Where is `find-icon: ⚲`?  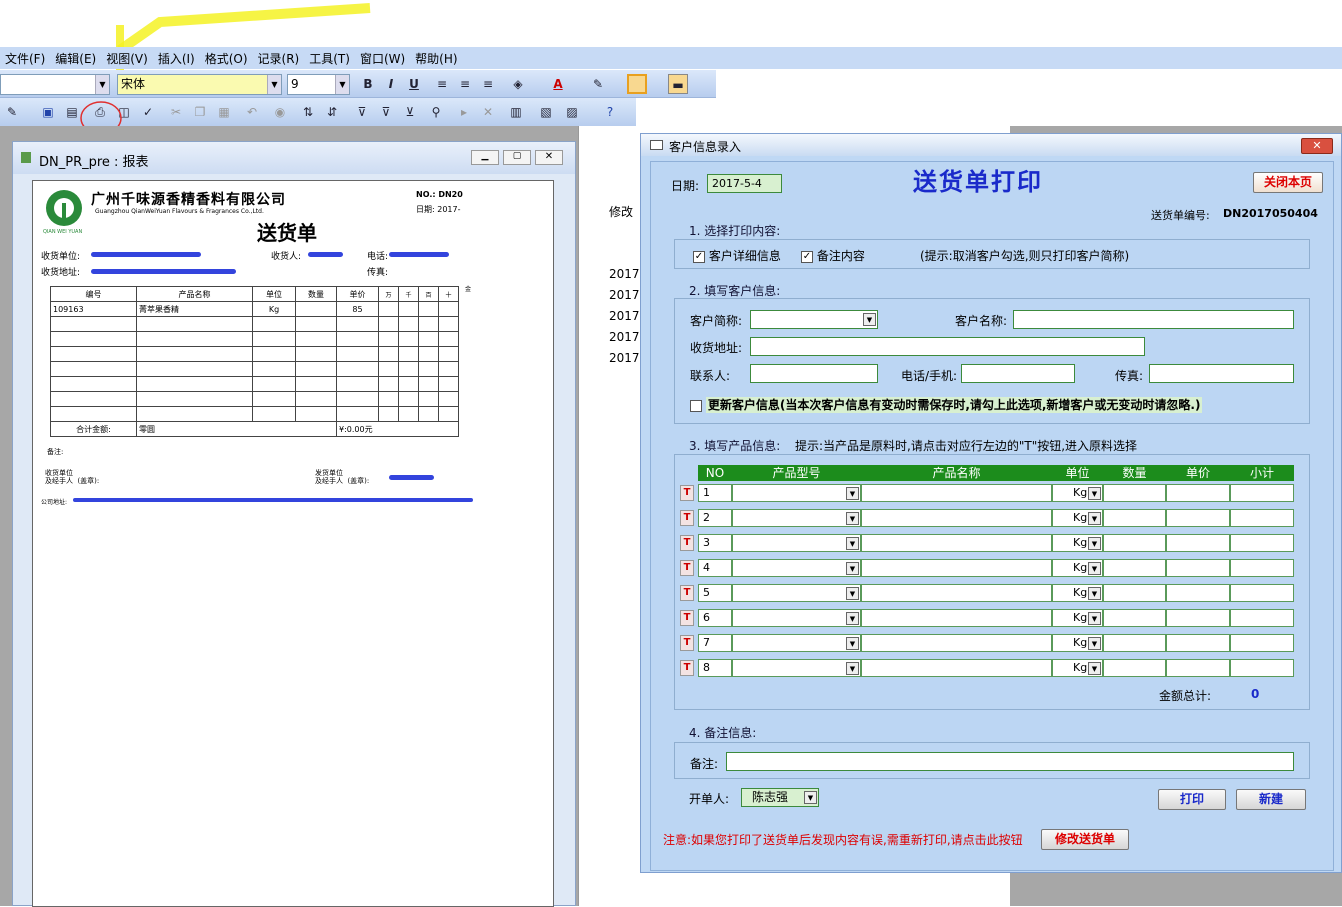 find-icon: ⚲ is located at coordinates (436, 112).